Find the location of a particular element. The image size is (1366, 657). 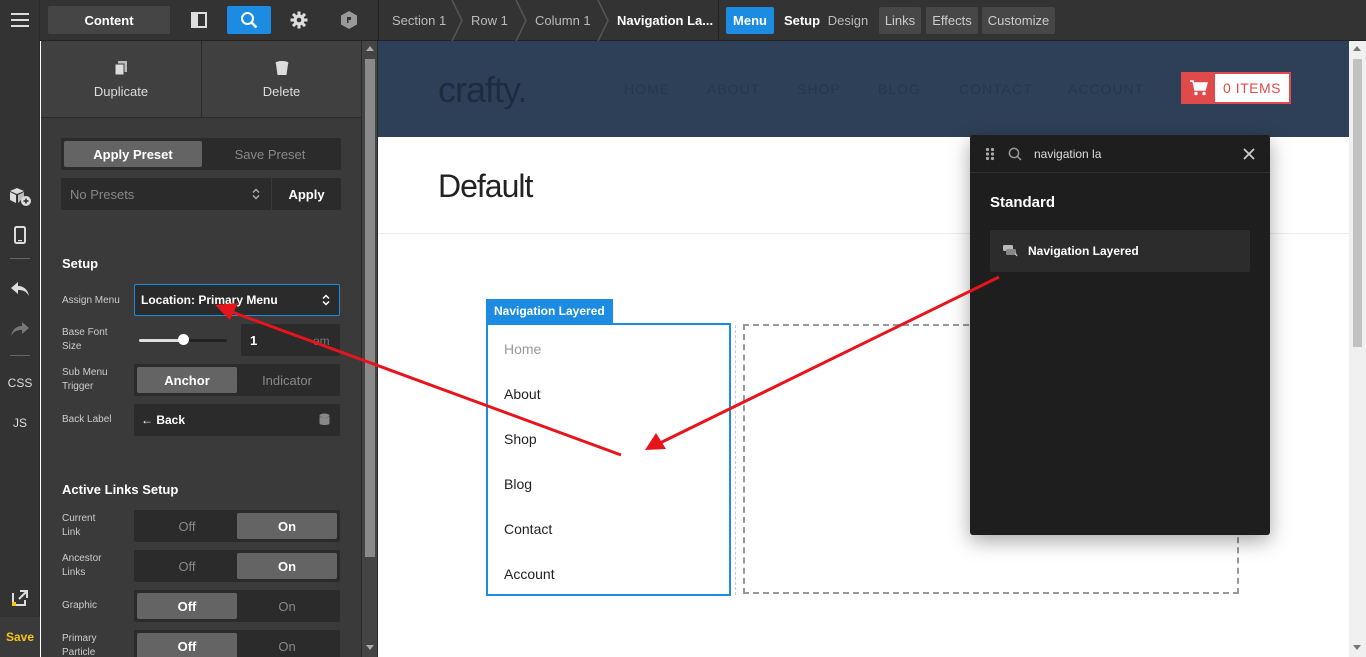

undo-icon is located at coordinates (20, 289).